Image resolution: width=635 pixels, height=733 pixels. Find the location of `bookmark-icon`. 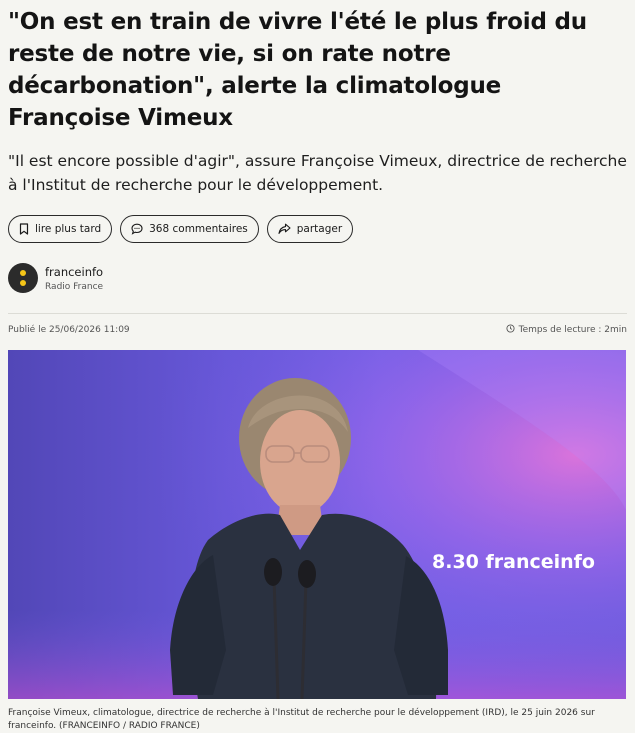

bookmark-icon is located at coordinates (24, 229).